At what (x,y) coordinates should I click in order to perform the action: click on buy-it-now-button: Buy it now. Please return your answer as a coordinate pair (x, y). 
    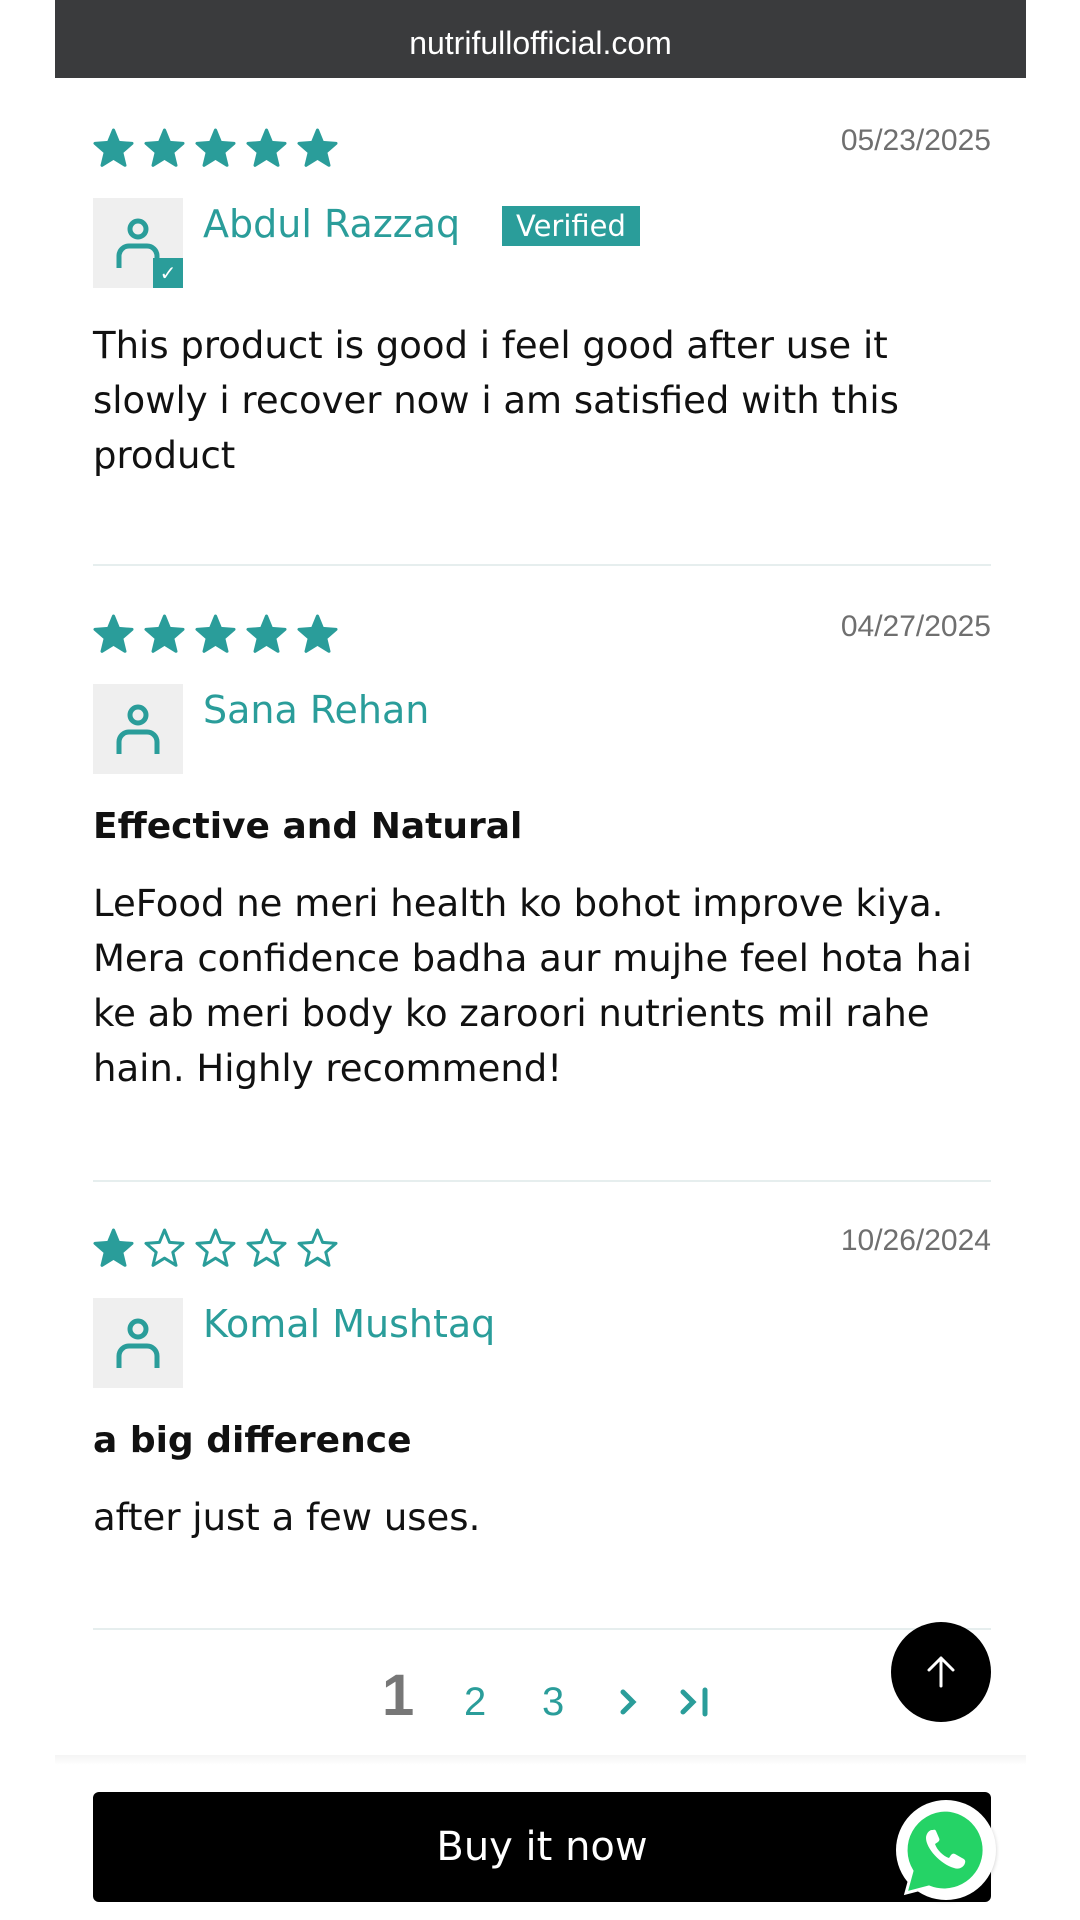
    Looking at the image, I should click on (542, 1847).